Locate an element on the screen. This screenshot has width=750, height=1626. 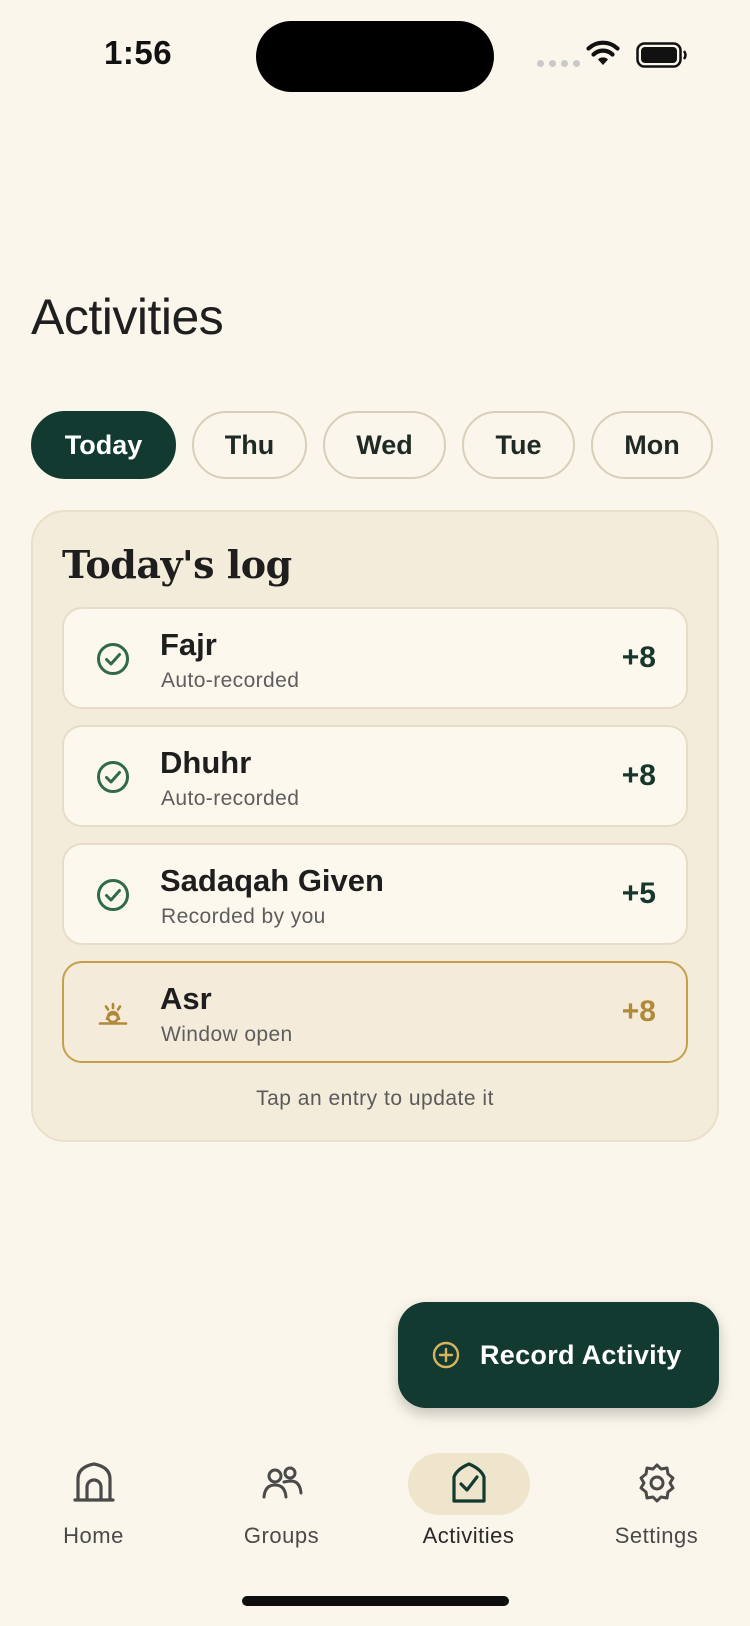
log-entry-sadaqah-given: Sadaqah Given Recorded by you +5 is located at coordinates (375, 894).